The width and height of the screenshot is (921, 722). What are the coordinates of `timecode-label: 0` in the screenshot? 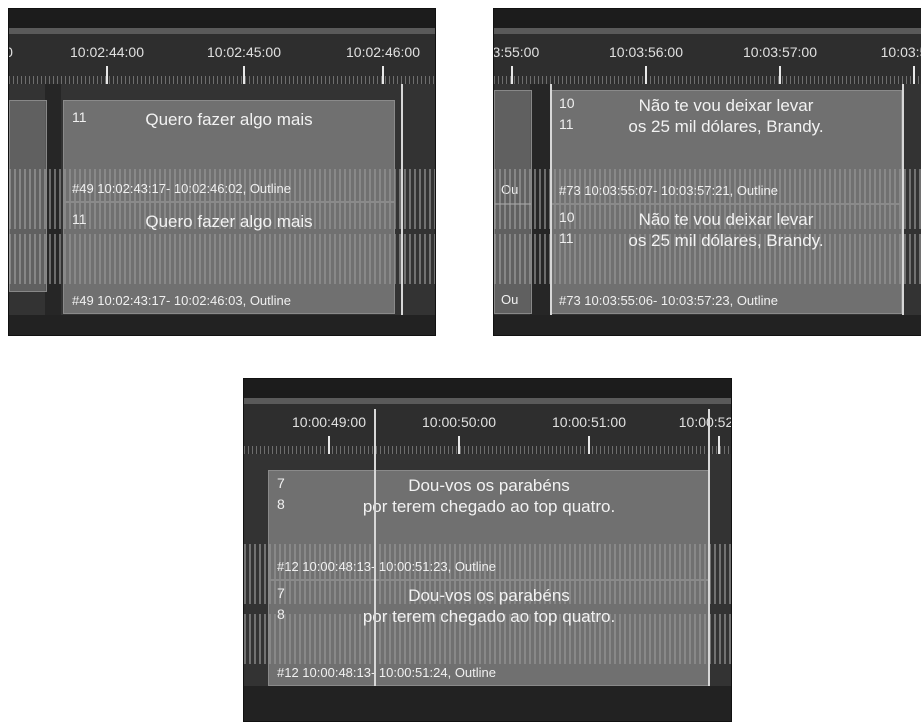 It's located at (11, 52).